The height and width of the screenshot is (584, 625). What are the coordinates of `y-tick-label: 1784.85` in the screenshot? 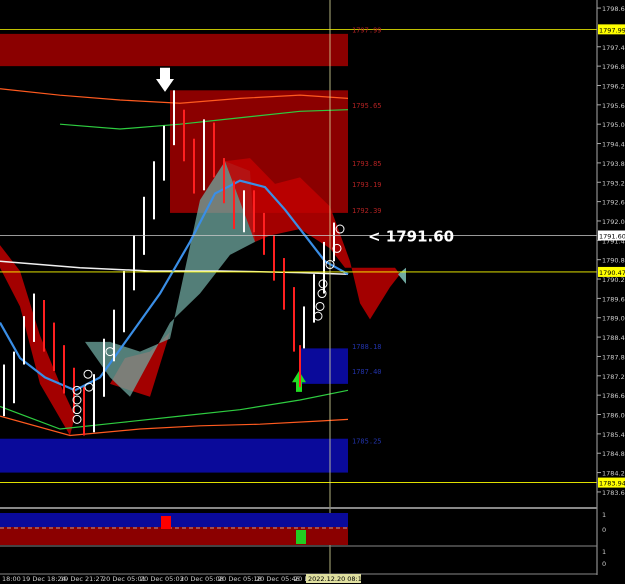 It's located at (613, 454).